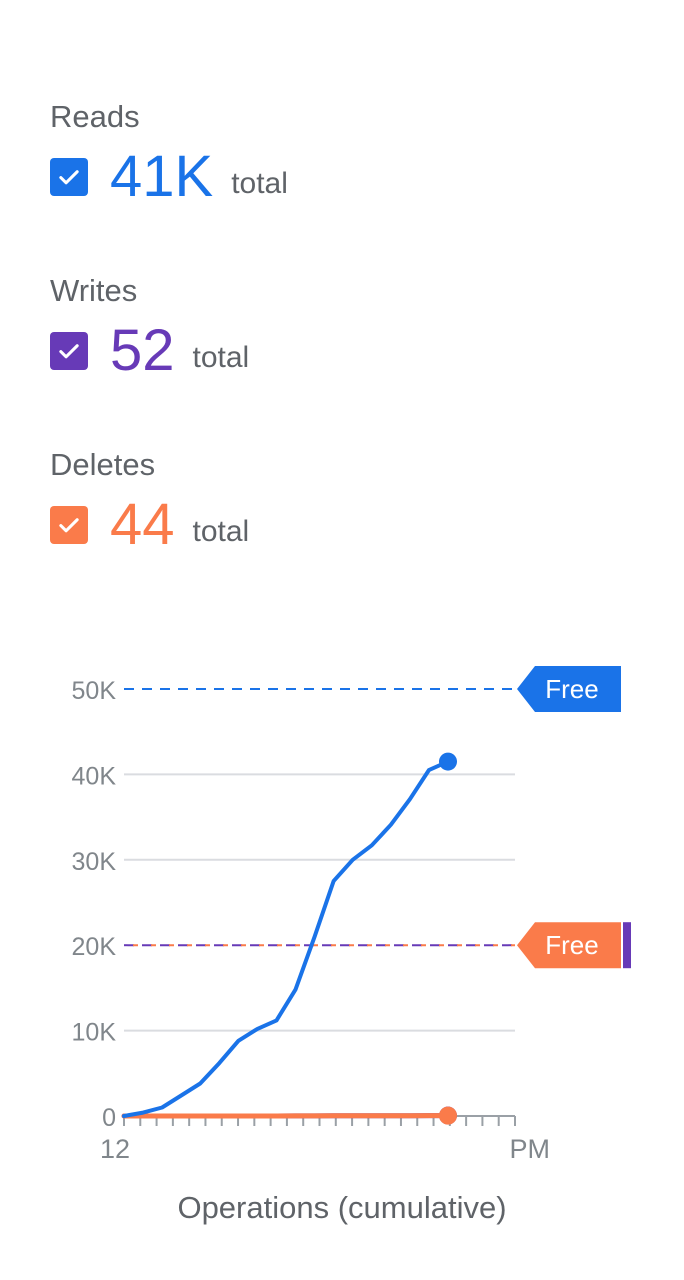 The height and width of the screenshot is (1280, 684). I want to click on reads-checkbox, so click(69, 177).